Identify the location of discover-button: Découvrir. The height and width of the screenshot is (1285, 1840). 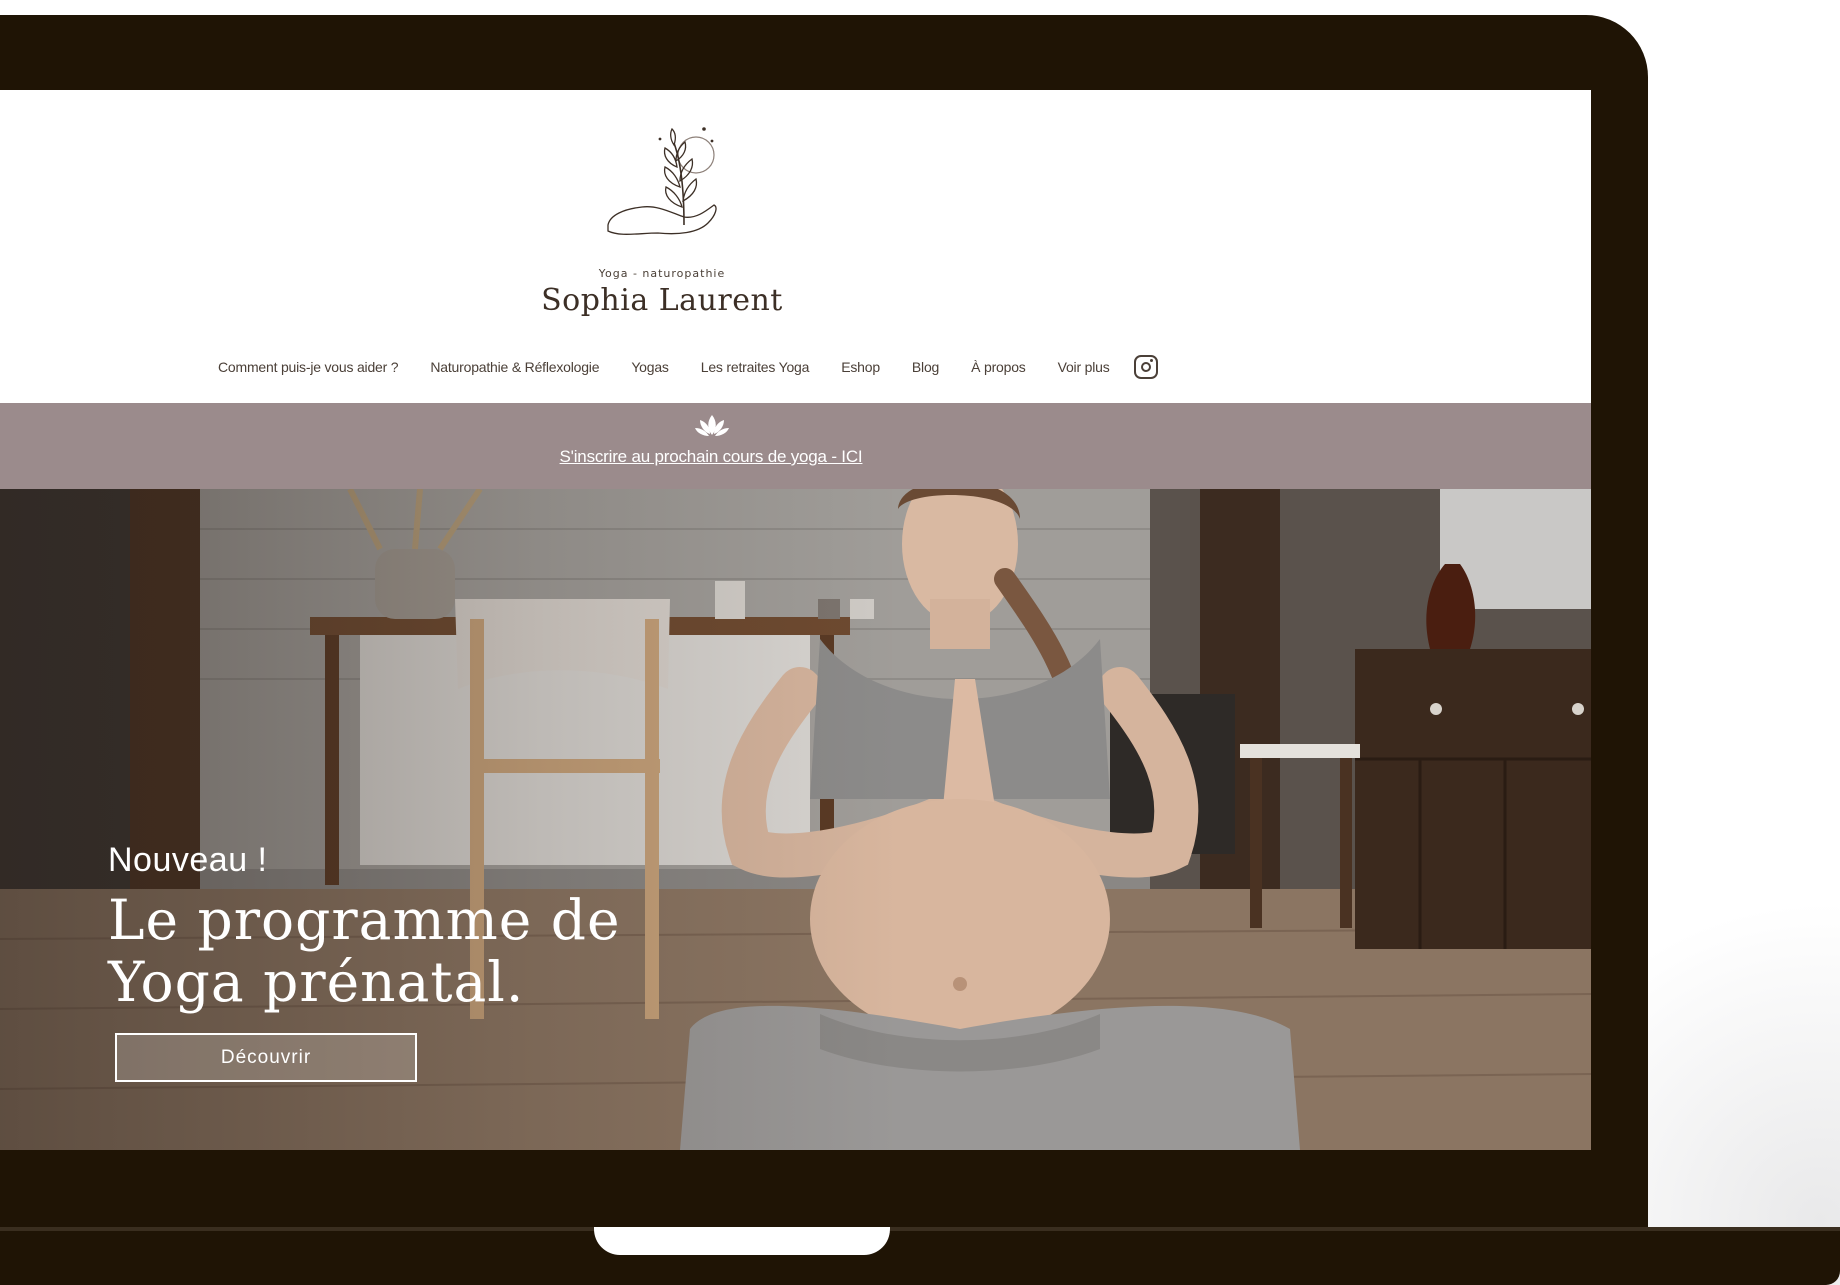
(266, 1057).